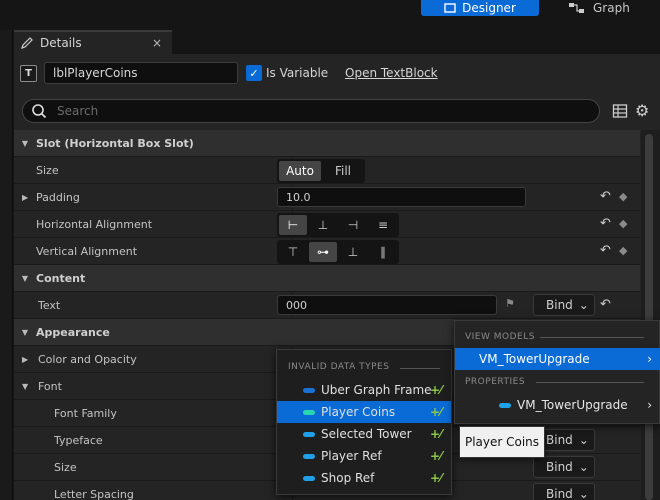  What do you see at coordinates (353, 225) in the screenshot?
I see `align-right-icon: ⊣` at bounding box center [353, 225].